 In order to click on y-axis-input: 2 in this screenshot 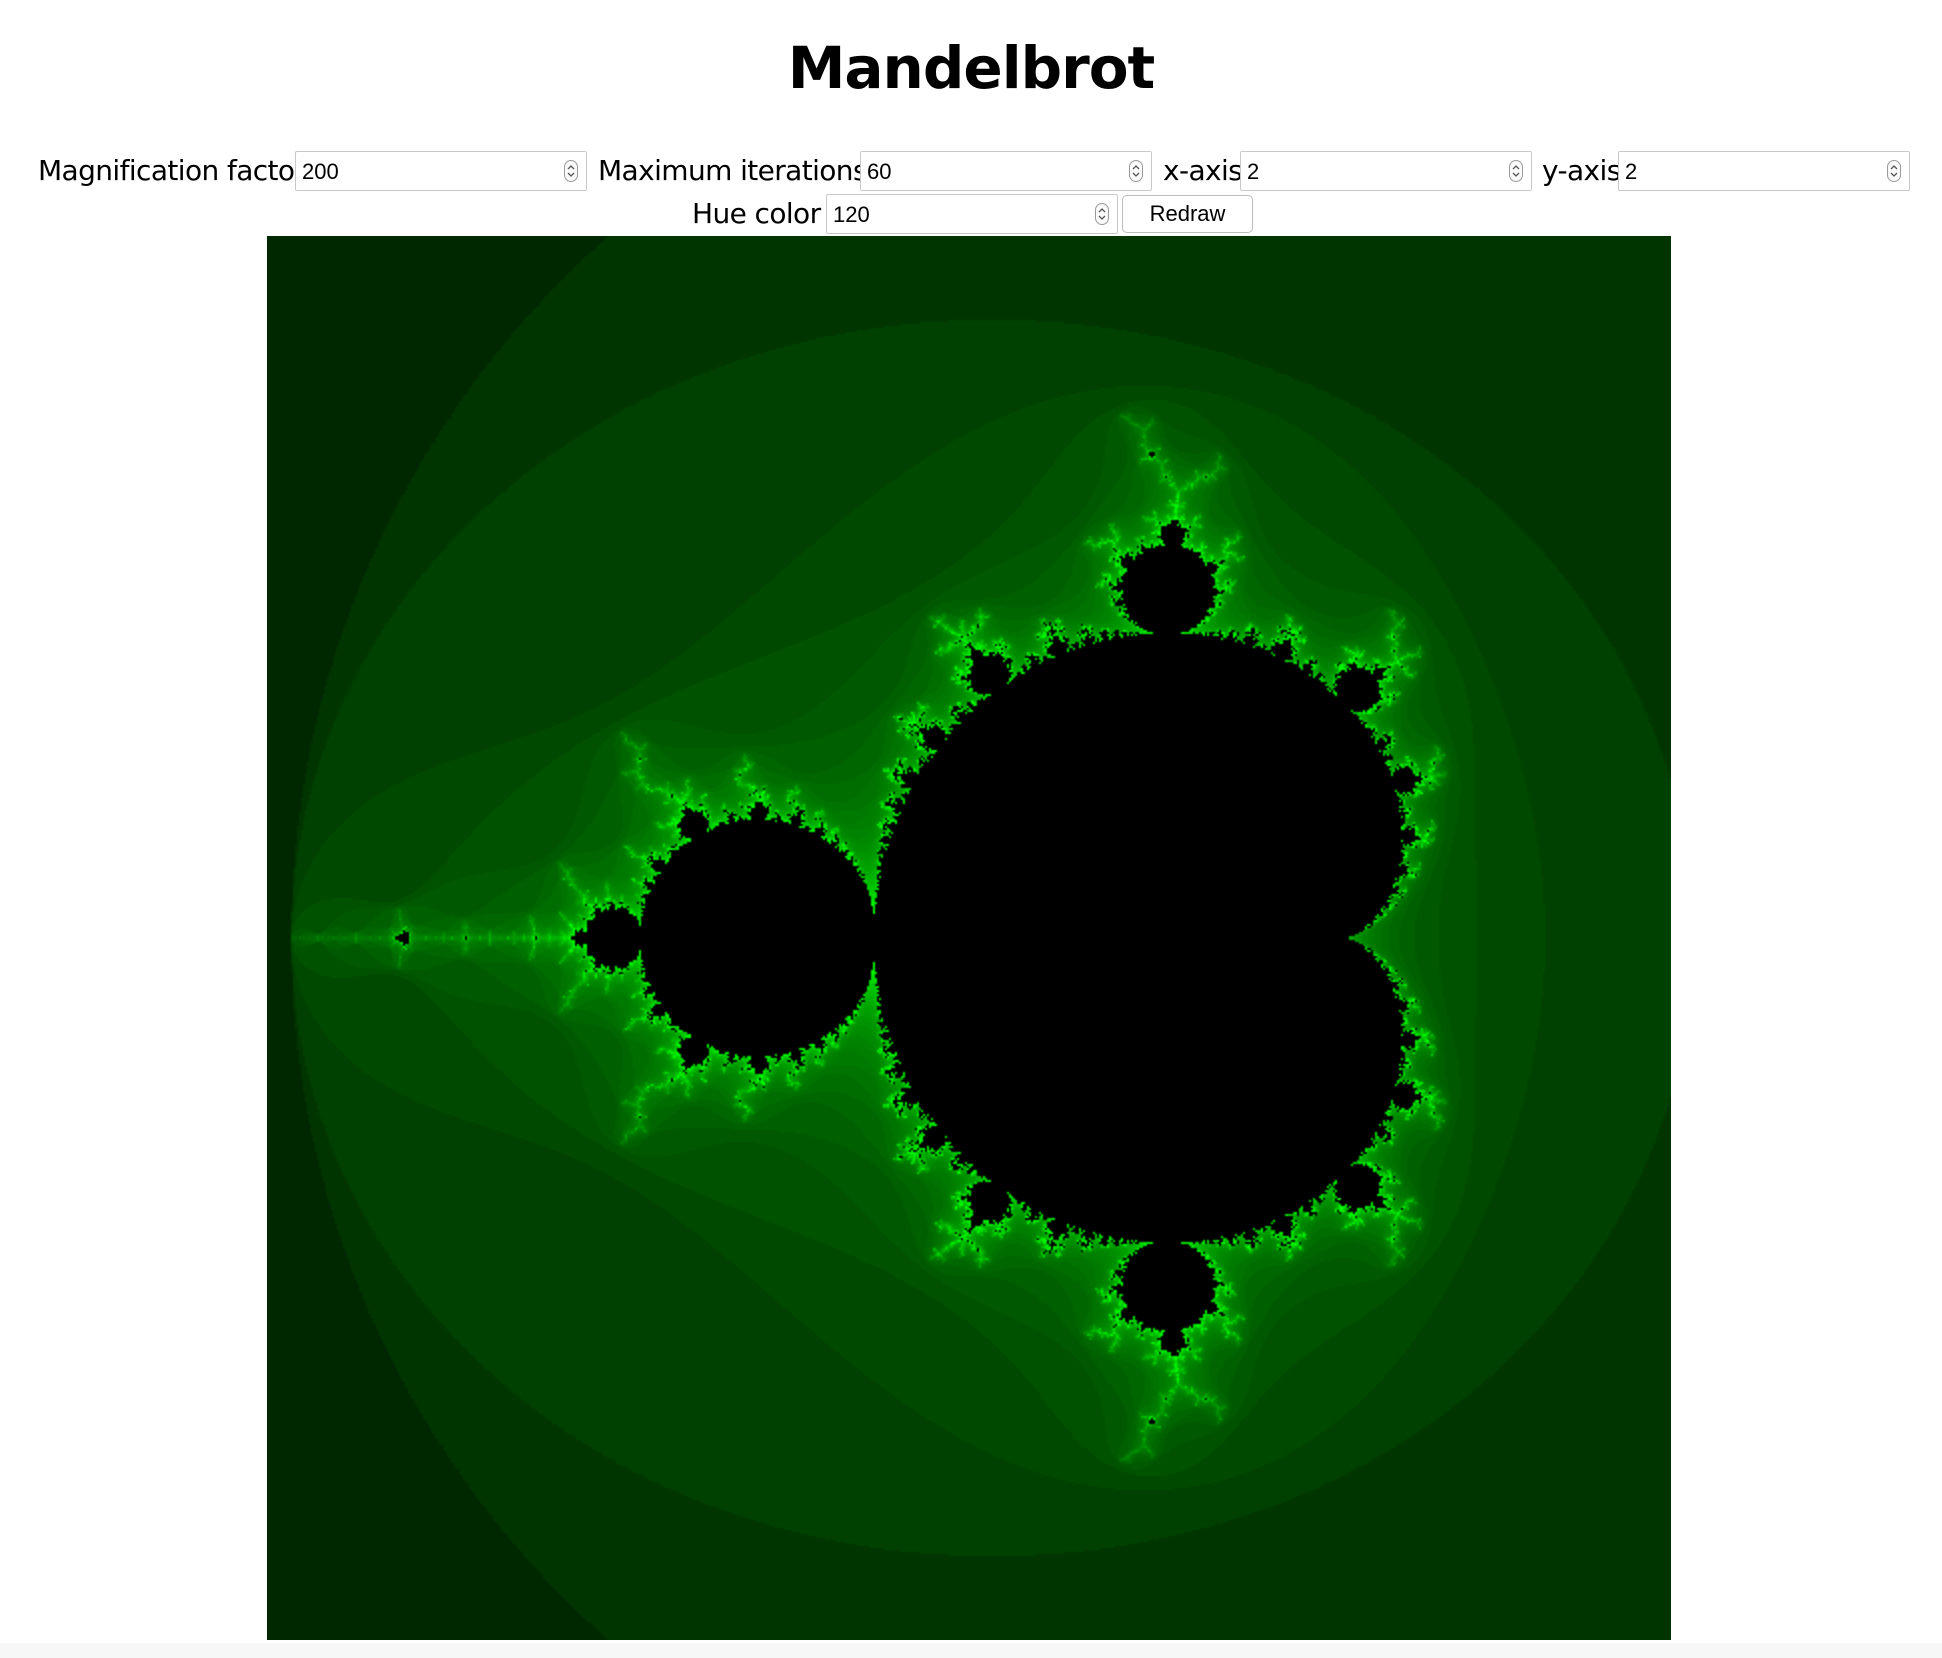, I will do `click(1764, 171)`.